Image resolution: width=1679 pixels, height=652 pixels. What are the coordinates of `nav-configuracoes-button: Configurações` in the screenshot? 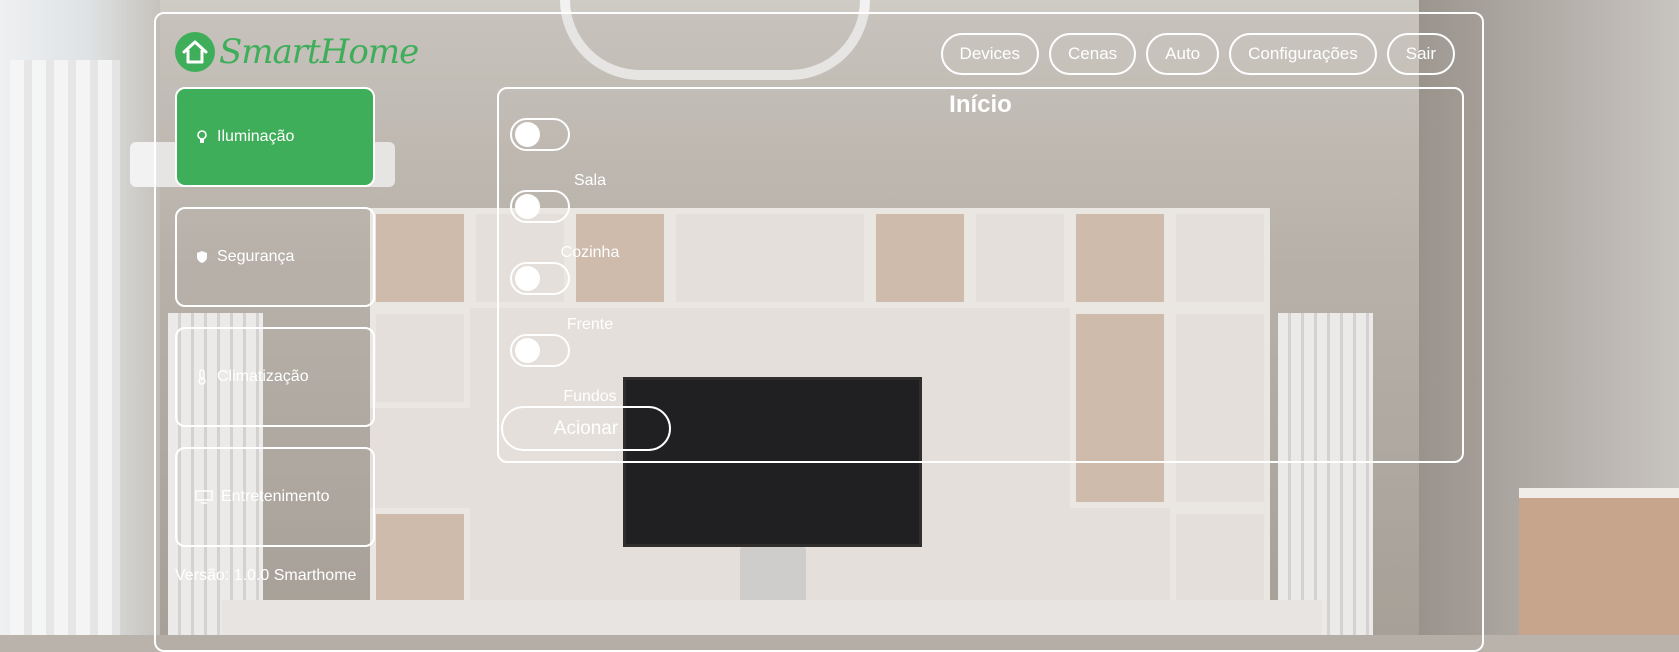 It's located at (1303, 54).